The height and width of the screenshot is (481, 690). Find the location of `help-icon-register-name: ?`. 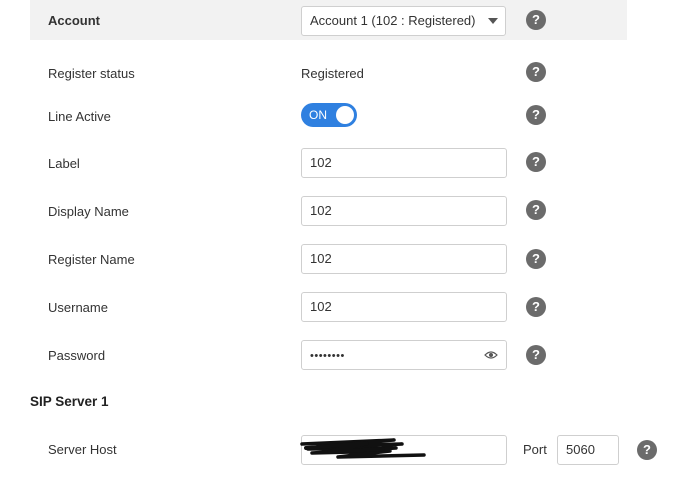

help-icon-register-name: ? is located at coordinates (536, 259).